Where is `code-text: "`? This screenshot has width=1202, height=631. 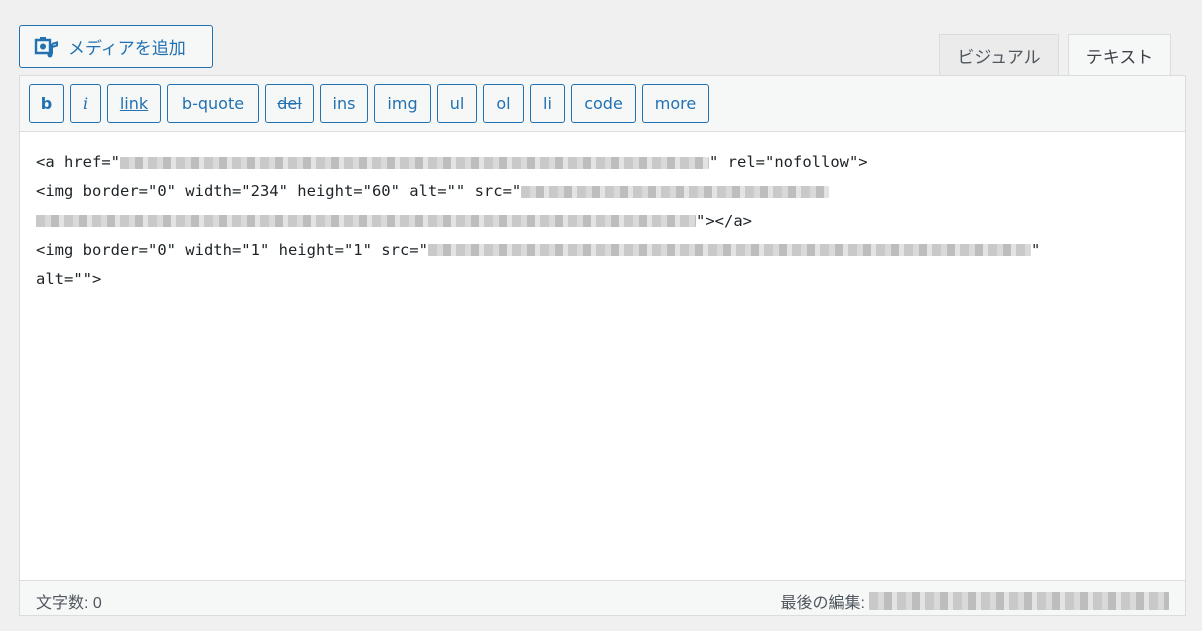 code-text: " is located at coordinates (1035, 249).